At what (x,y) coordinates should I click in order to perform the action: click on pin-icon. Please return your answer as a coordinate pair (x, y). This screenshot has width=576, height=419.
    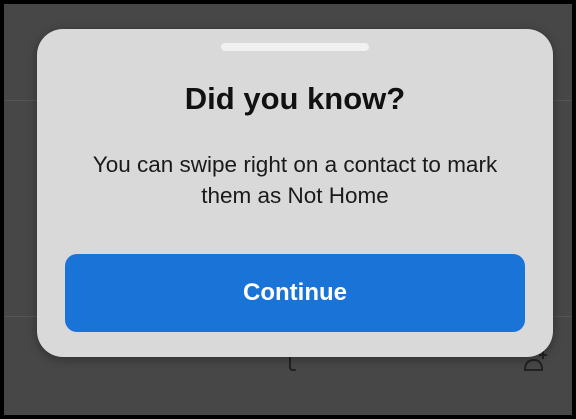
    Looking at the image, I should click on (292, 363).